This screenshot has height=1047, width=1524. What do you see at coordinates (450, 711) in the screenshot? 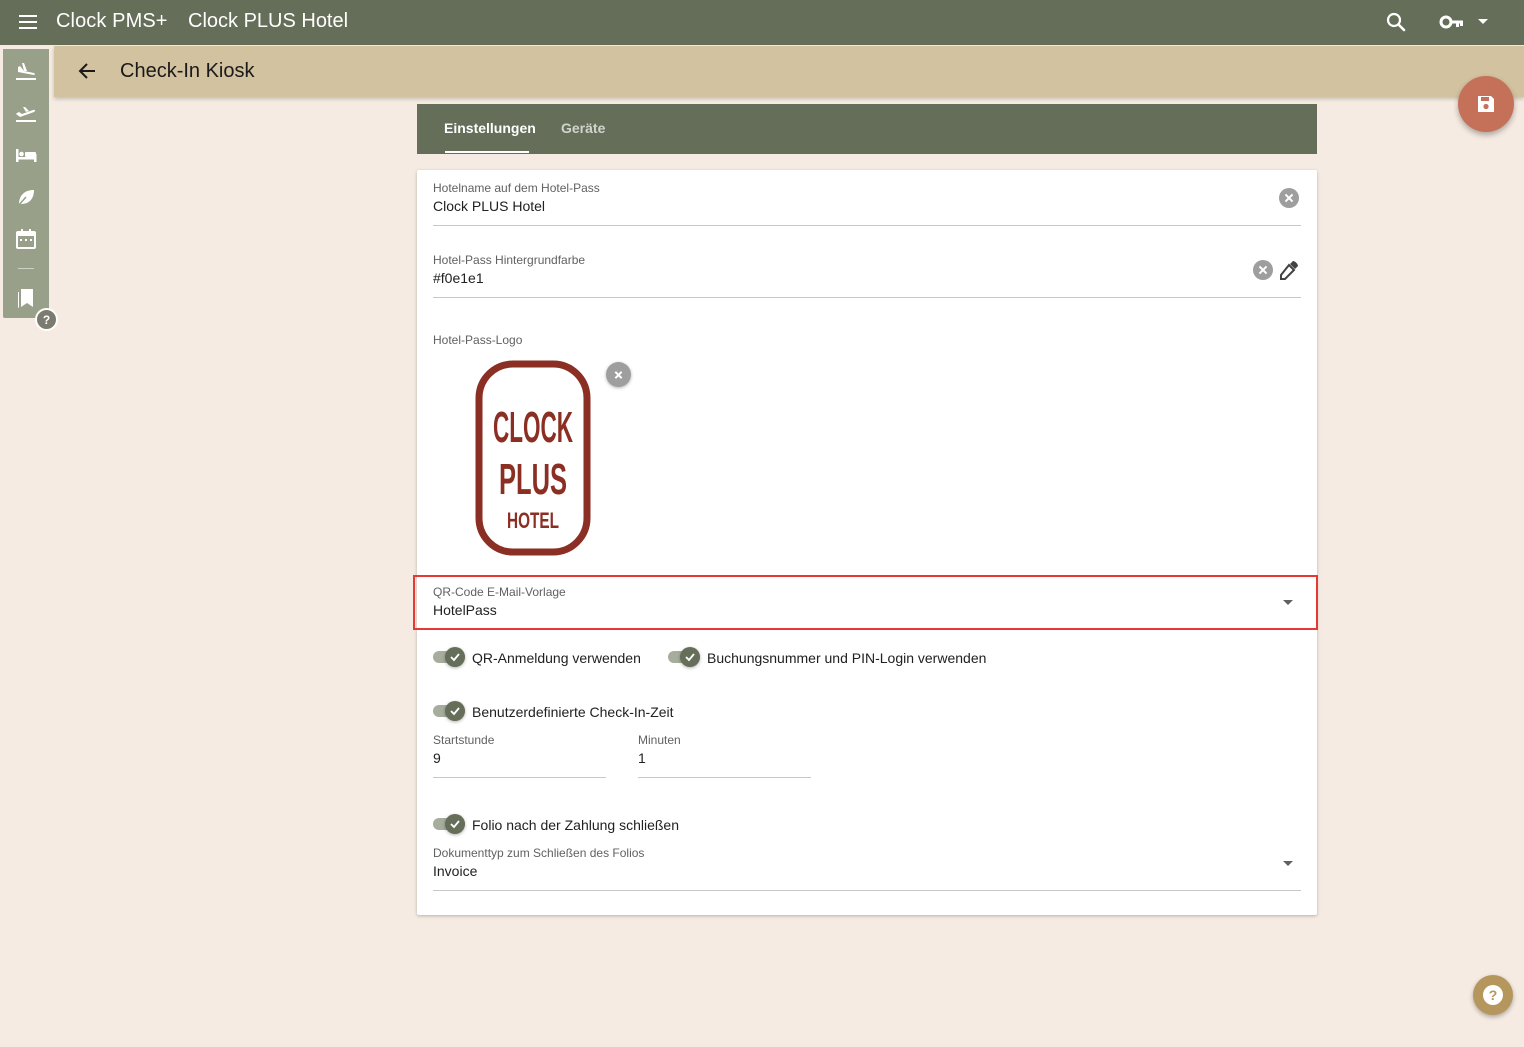
I see `custom-checkin-toggle` at bounding box center [450, 711].